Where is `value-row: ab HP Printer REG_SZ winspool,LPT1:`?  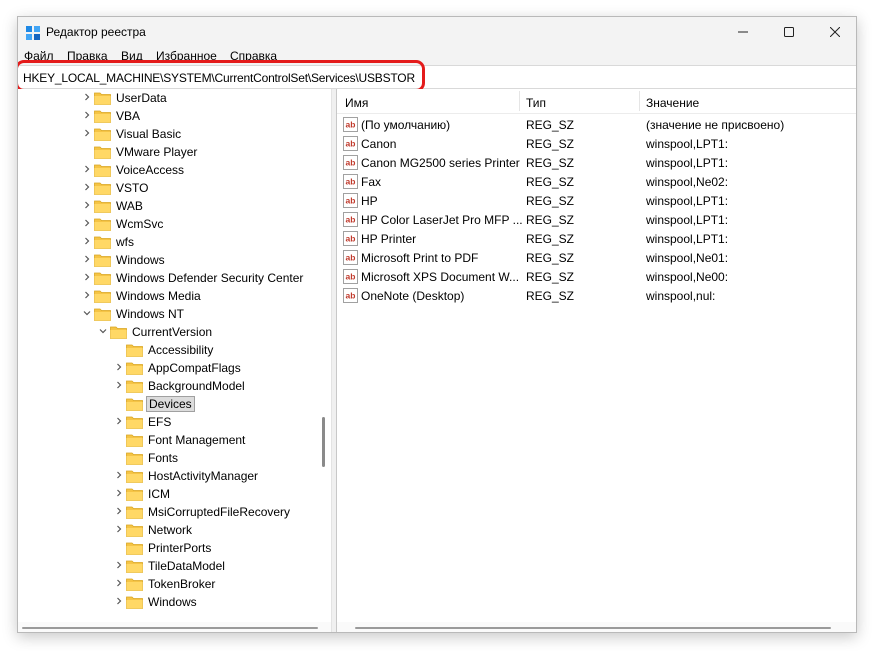
value-row: ab HP Printer REG_SZ winspool,LPT1: is located at coordinates (596, 239).